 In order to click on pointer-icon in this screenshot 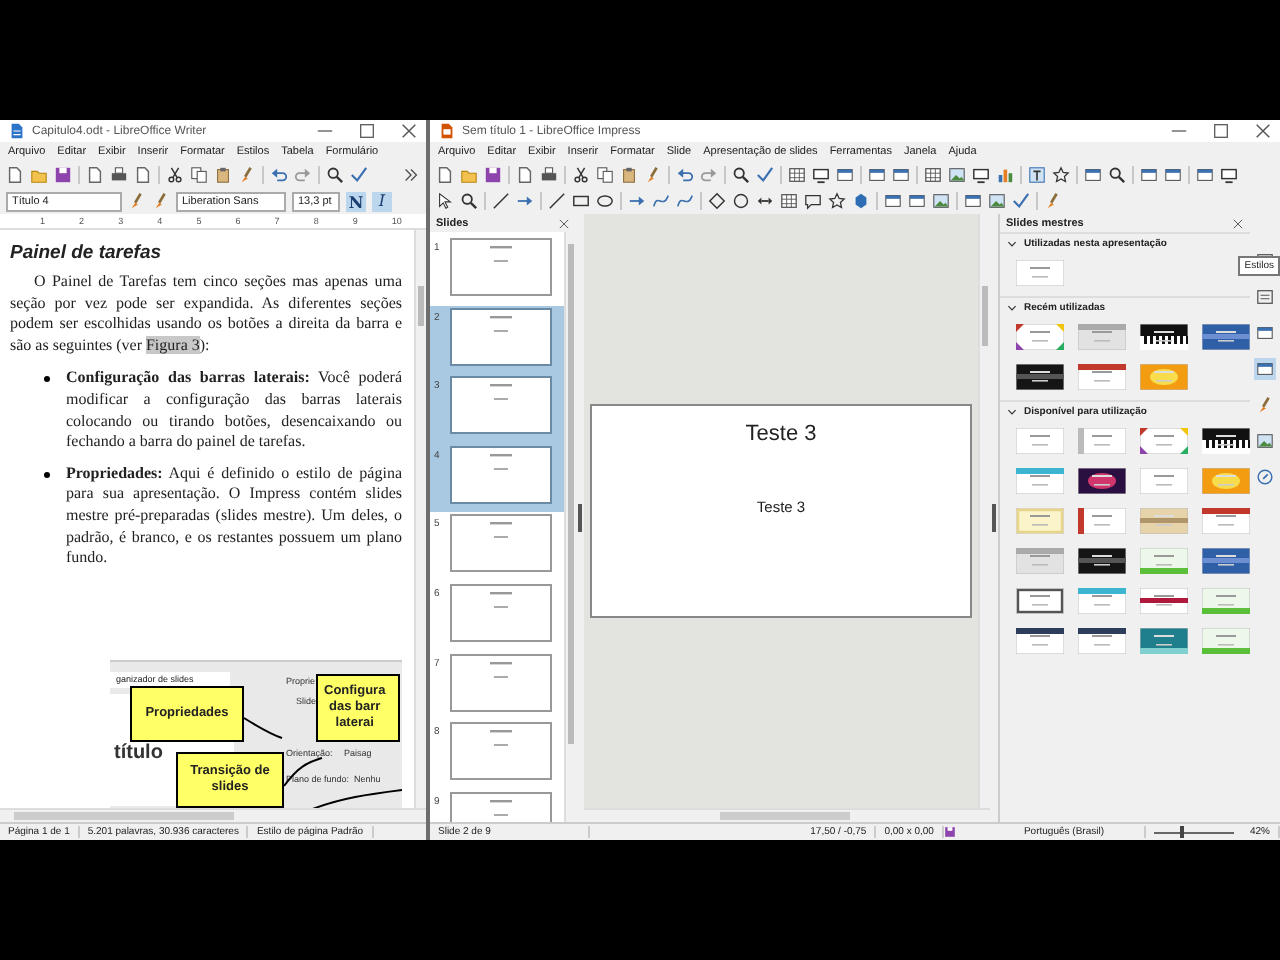, I will do `click(445, 201)`.